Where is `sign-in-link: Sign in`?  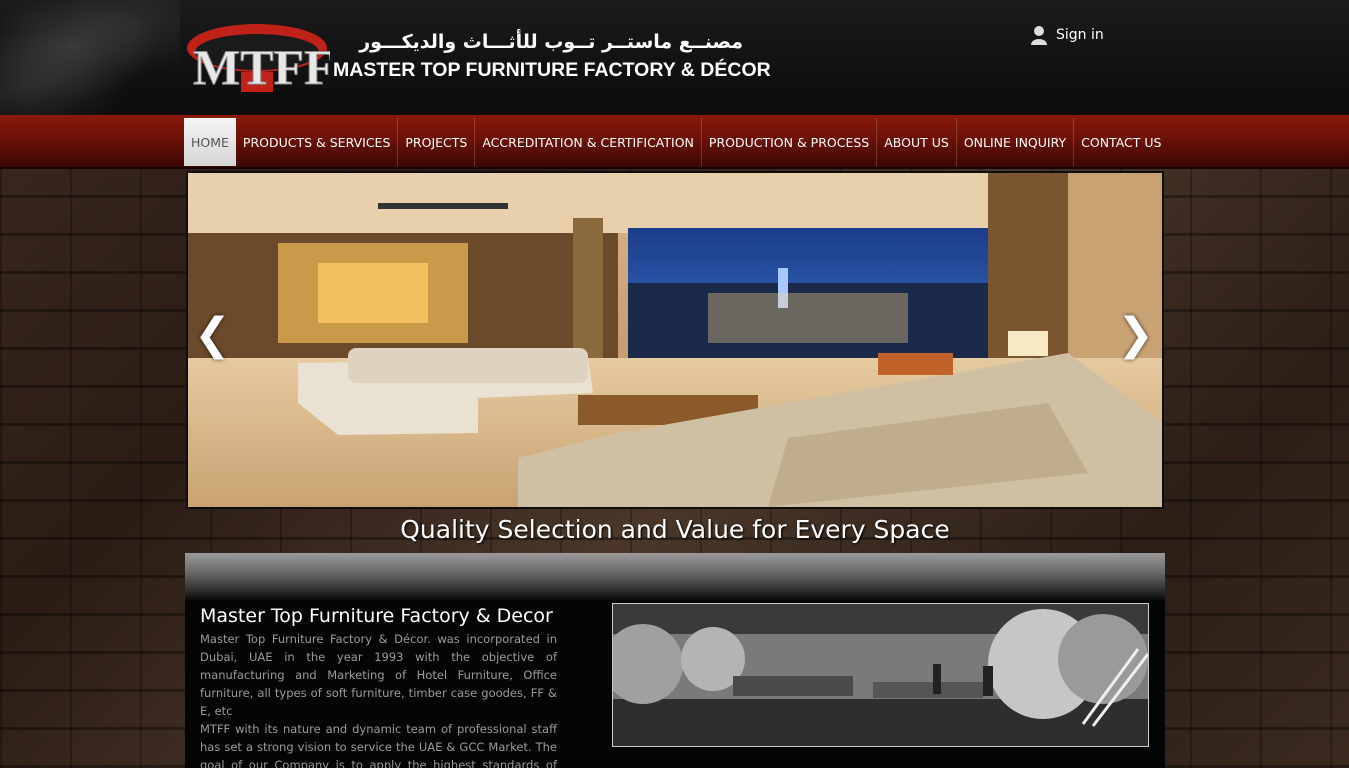
sign-in-link: Sign in is located at coordinates (1067, 35).